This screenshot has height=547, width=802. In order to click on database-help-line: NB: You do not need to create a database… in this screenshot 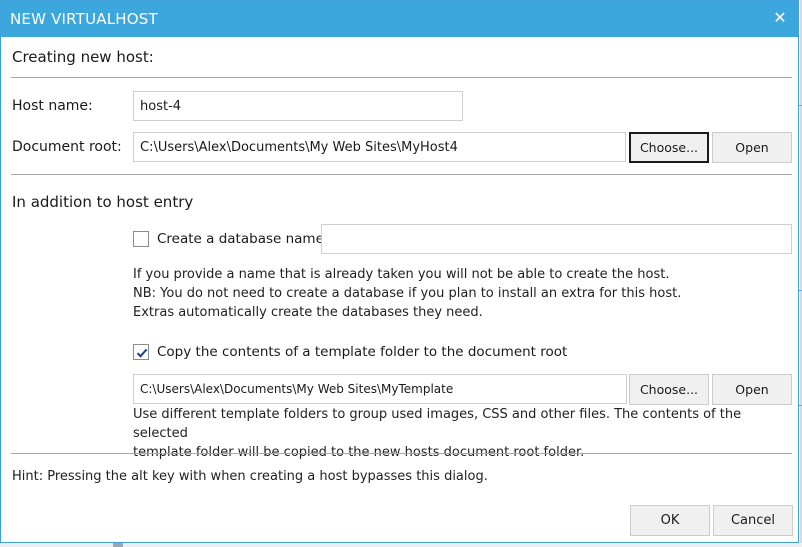, I will do `click(407, 293)`.